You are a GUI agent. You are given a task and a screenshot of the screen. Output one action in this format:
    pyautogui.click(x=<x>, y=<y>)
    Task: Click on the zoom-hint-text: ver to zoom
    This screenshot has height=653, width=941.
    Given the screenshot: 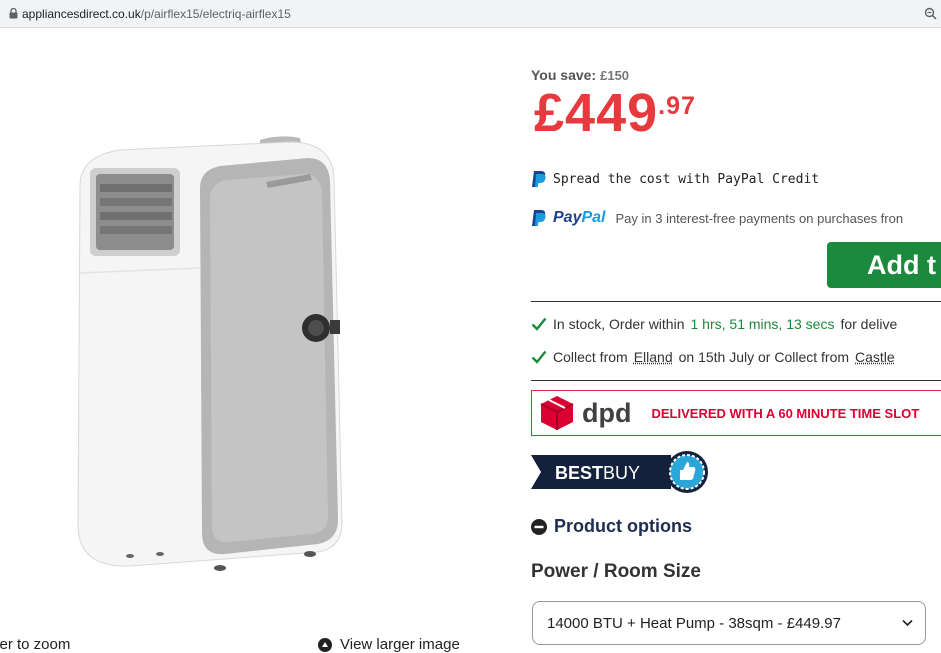 What is the action you would take?
    pyautogui.click(x=35, y=644)
    